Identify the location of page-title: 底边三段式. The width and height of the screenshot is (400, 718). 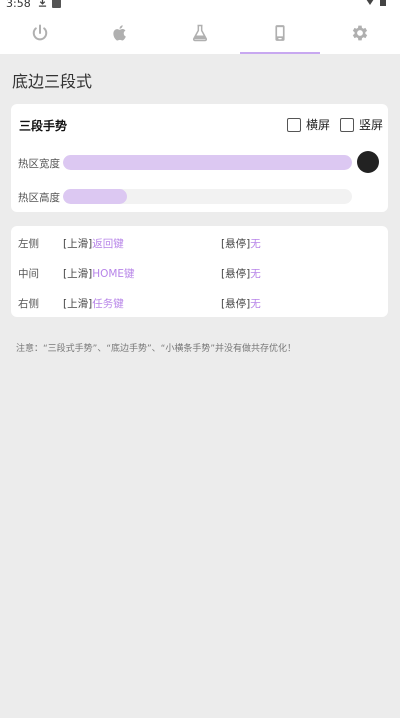
(52, 81).